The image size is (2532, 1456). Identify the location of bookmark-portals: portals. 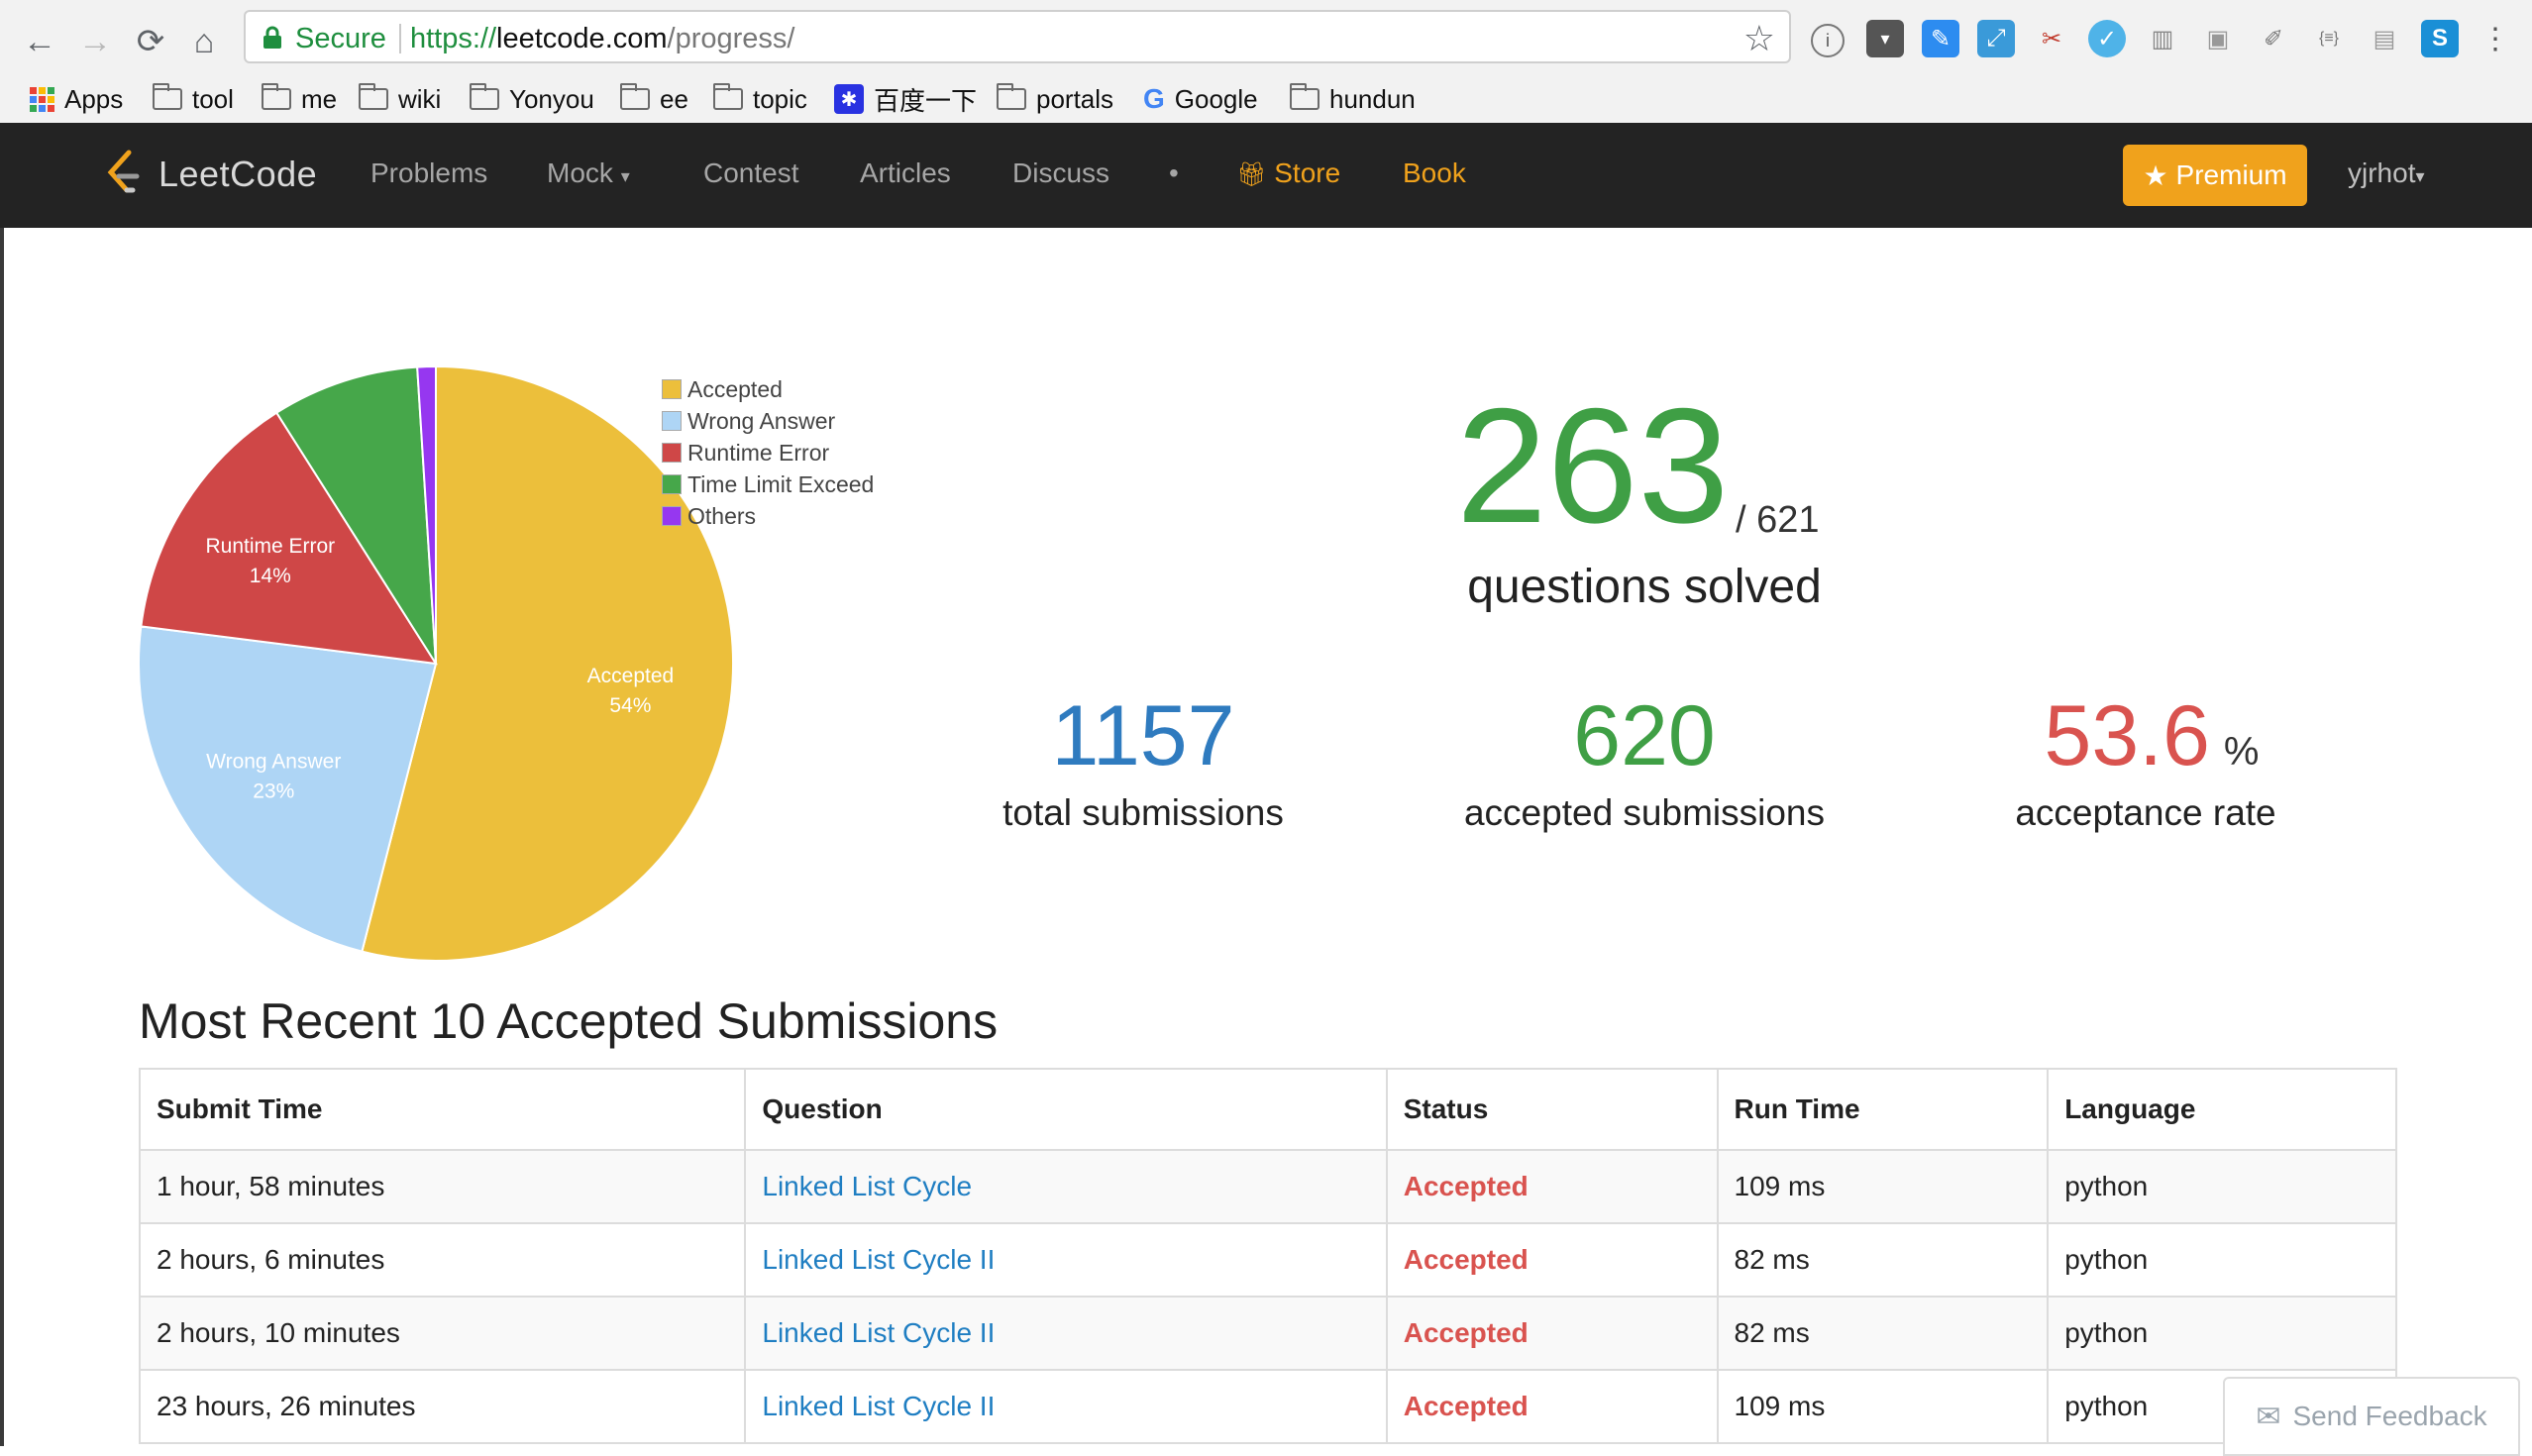
(1055, 99).